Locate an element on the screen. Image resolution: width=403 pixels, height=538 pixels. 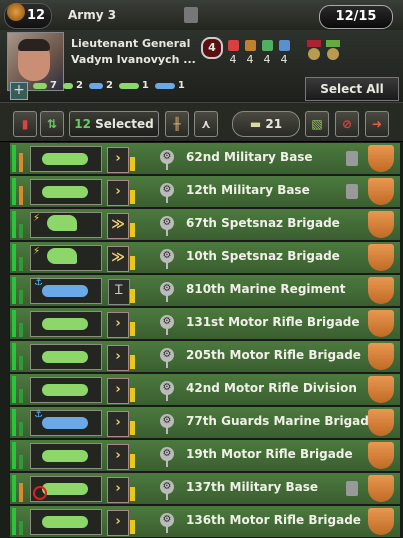
division-row: › ⚙ 205th Motor Rifle Brigade is located at coordinates (205, 356).